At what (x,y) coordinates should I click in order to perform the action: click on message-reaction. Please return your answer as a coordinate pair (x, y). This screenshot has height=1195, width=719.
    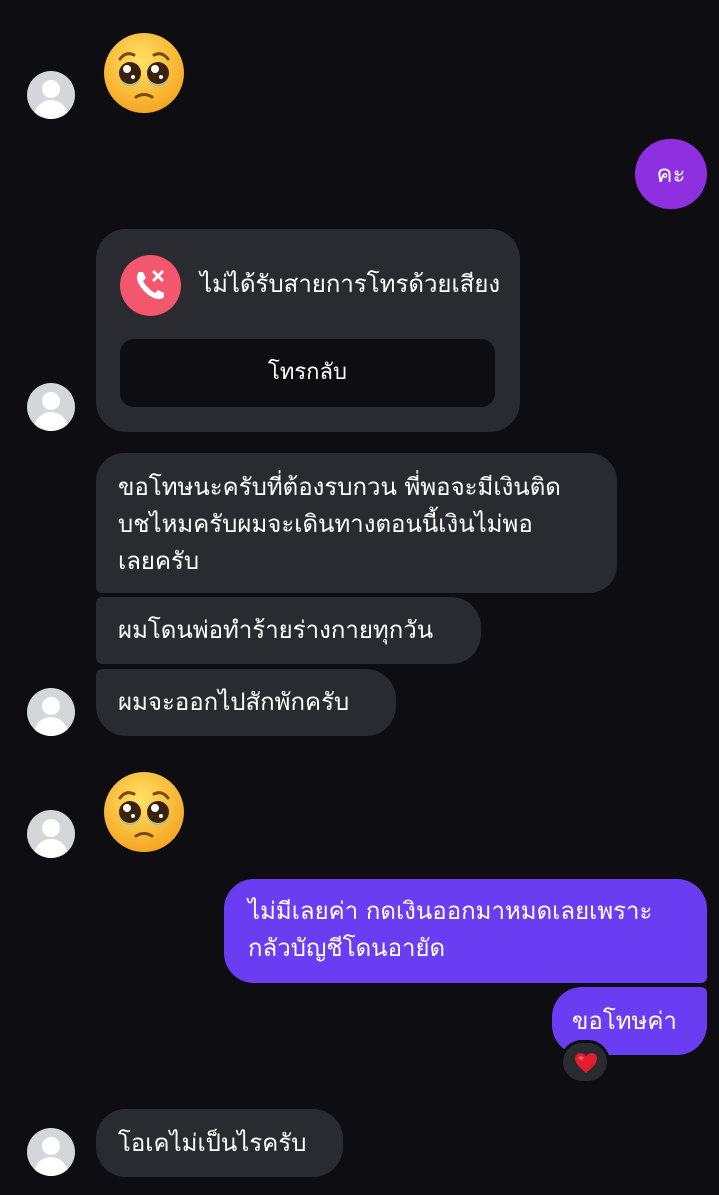
    Looking at the image, I should click on (585, 1062).